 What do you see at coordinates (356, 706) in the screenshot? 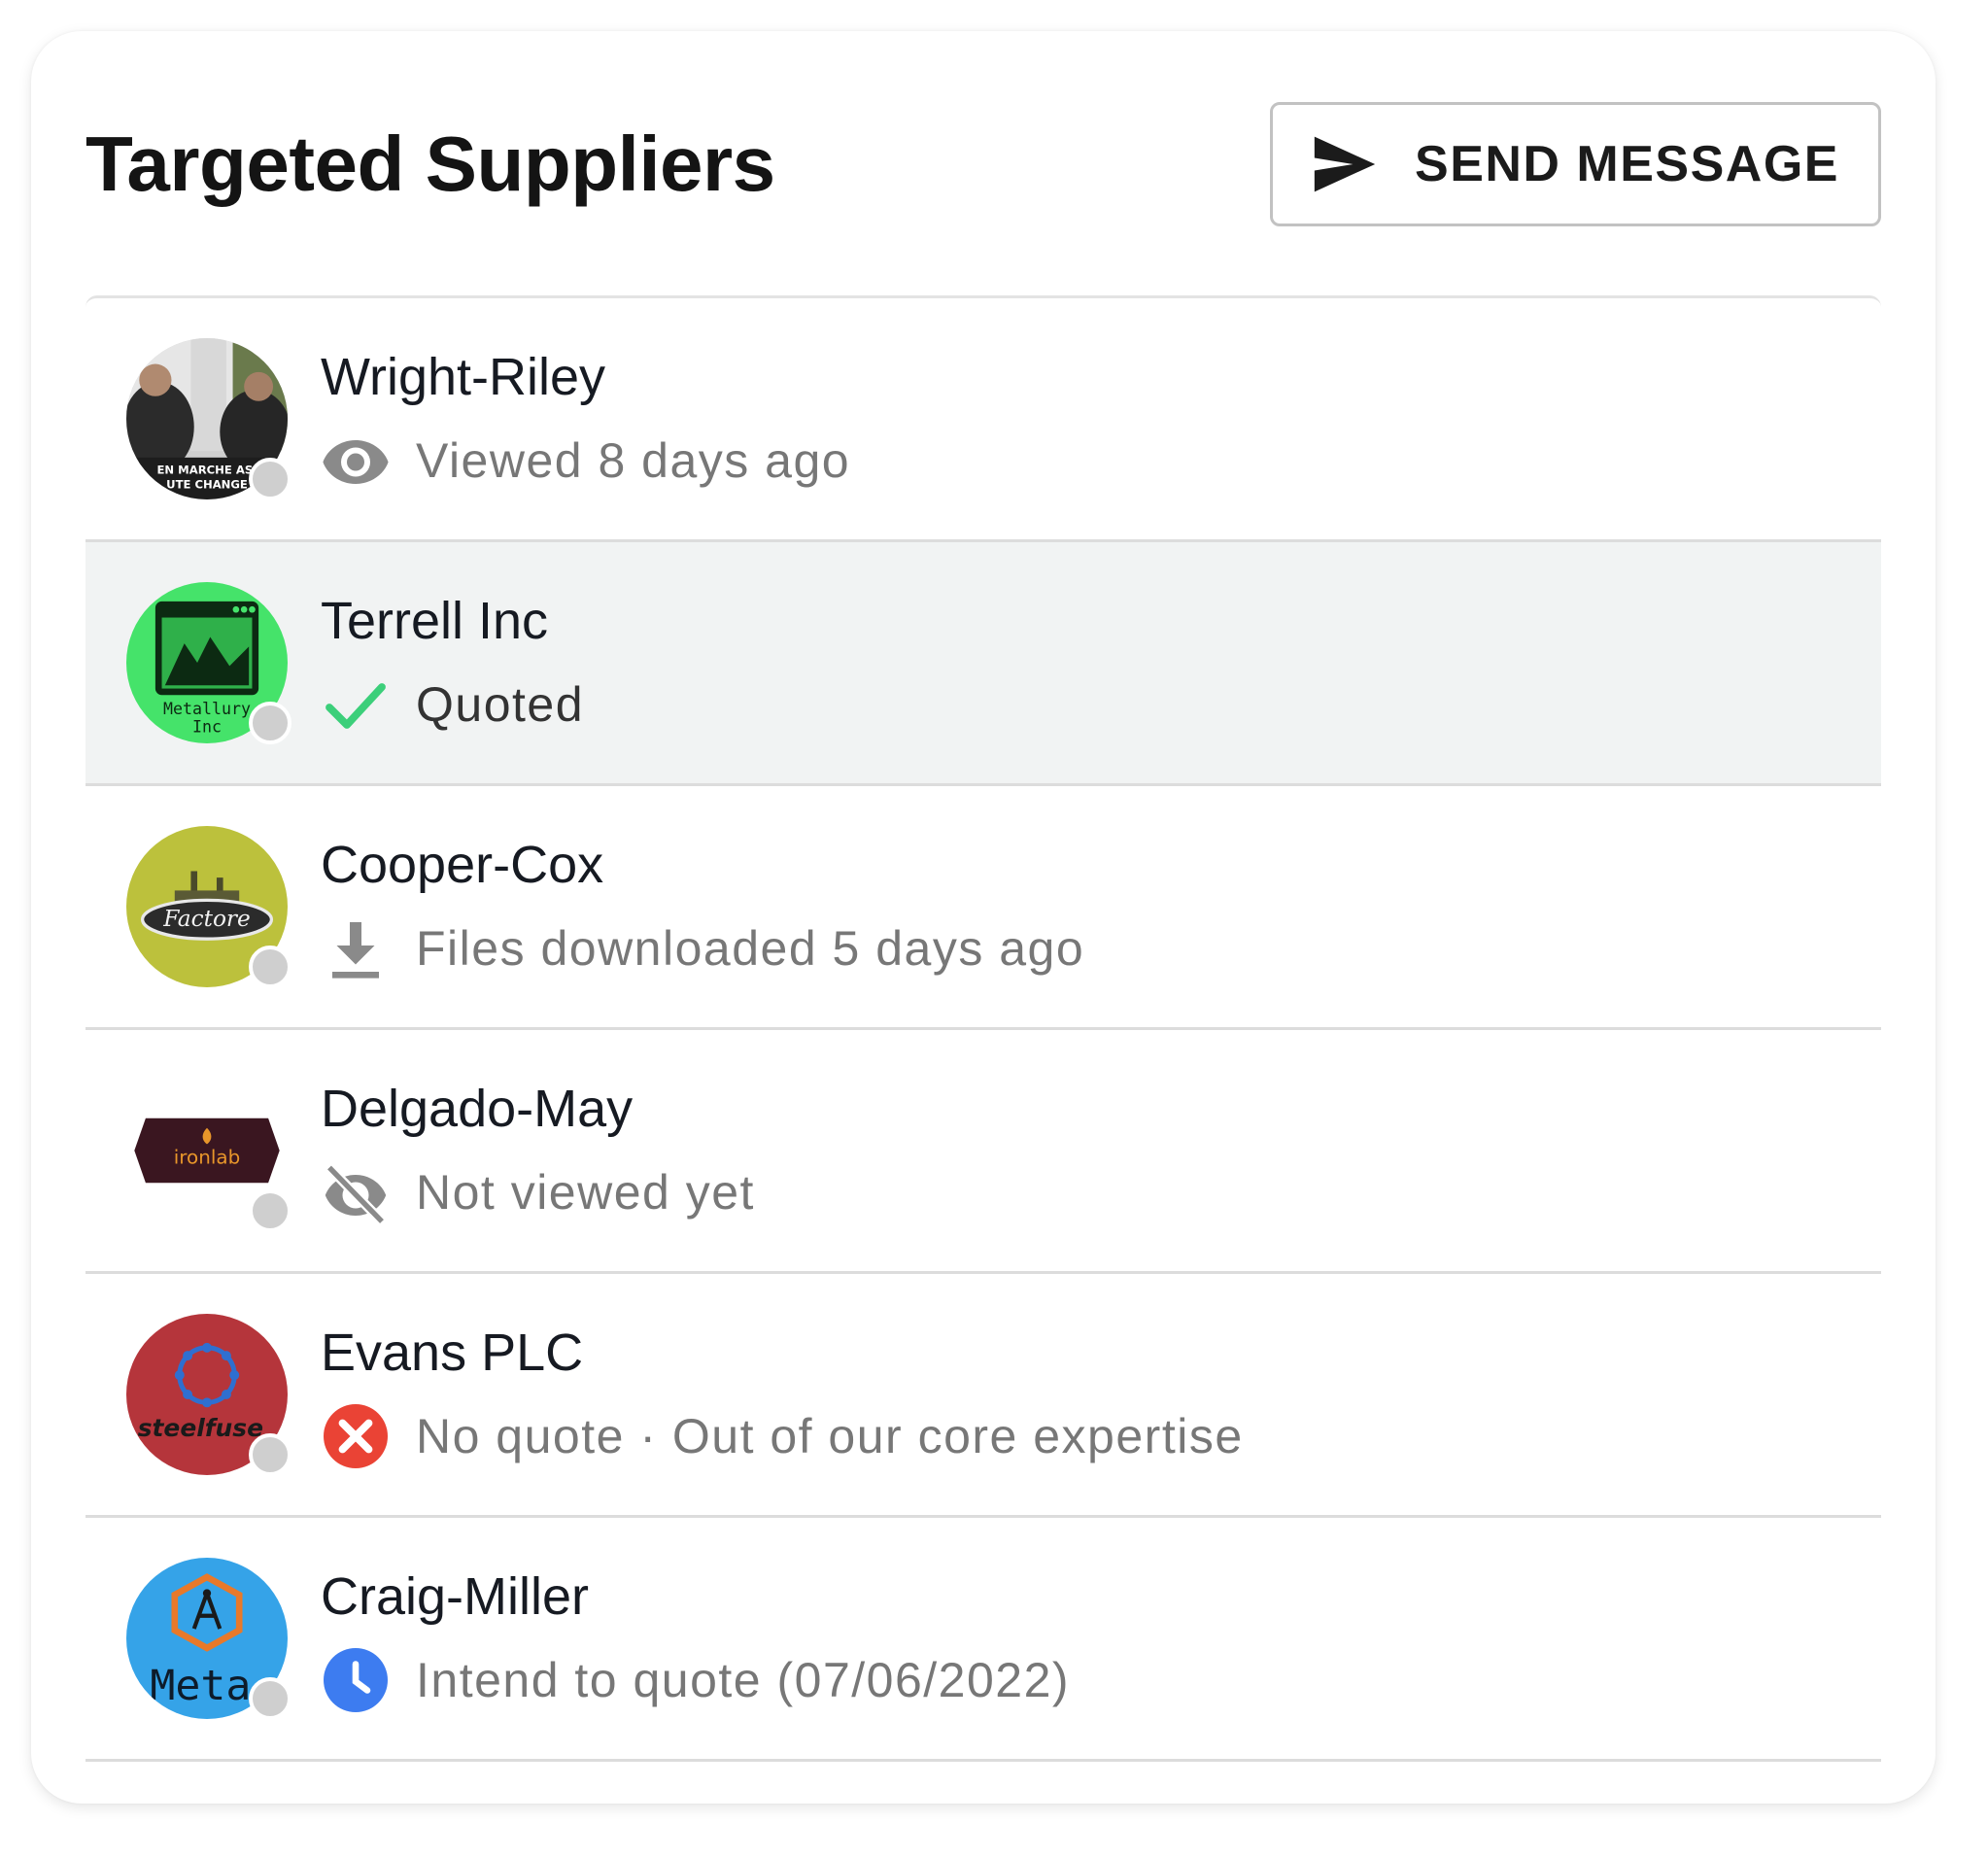
I see `check-icon` at bounding box center [356, 706].